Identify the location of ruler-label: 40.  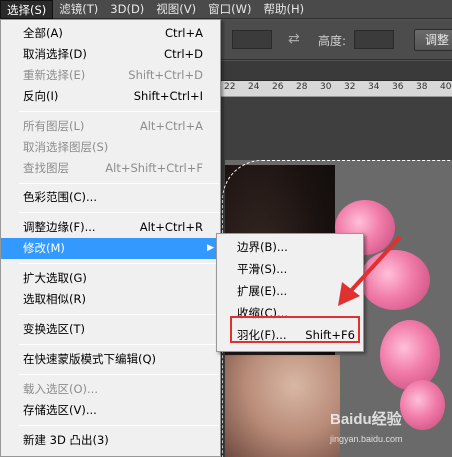
(446, 87).